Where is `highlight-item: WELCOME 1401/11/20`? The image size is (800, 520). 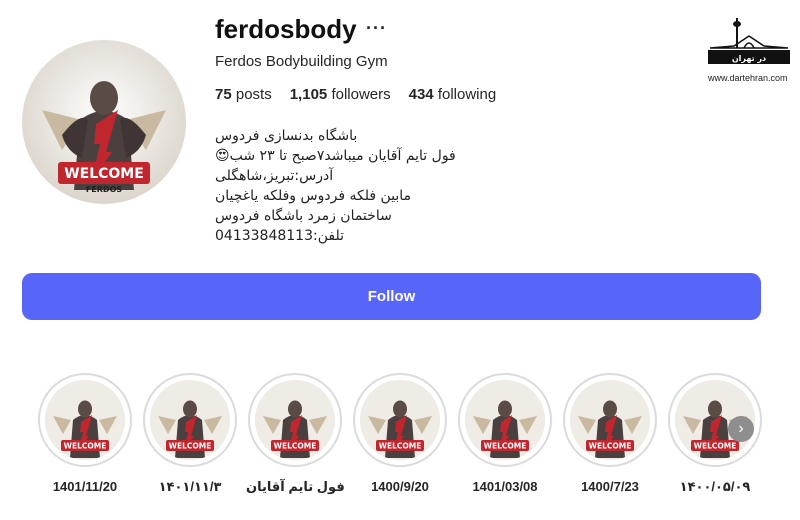
highlight-item: WELCOME 1401/11/20 is located at coordinates (85, 433).